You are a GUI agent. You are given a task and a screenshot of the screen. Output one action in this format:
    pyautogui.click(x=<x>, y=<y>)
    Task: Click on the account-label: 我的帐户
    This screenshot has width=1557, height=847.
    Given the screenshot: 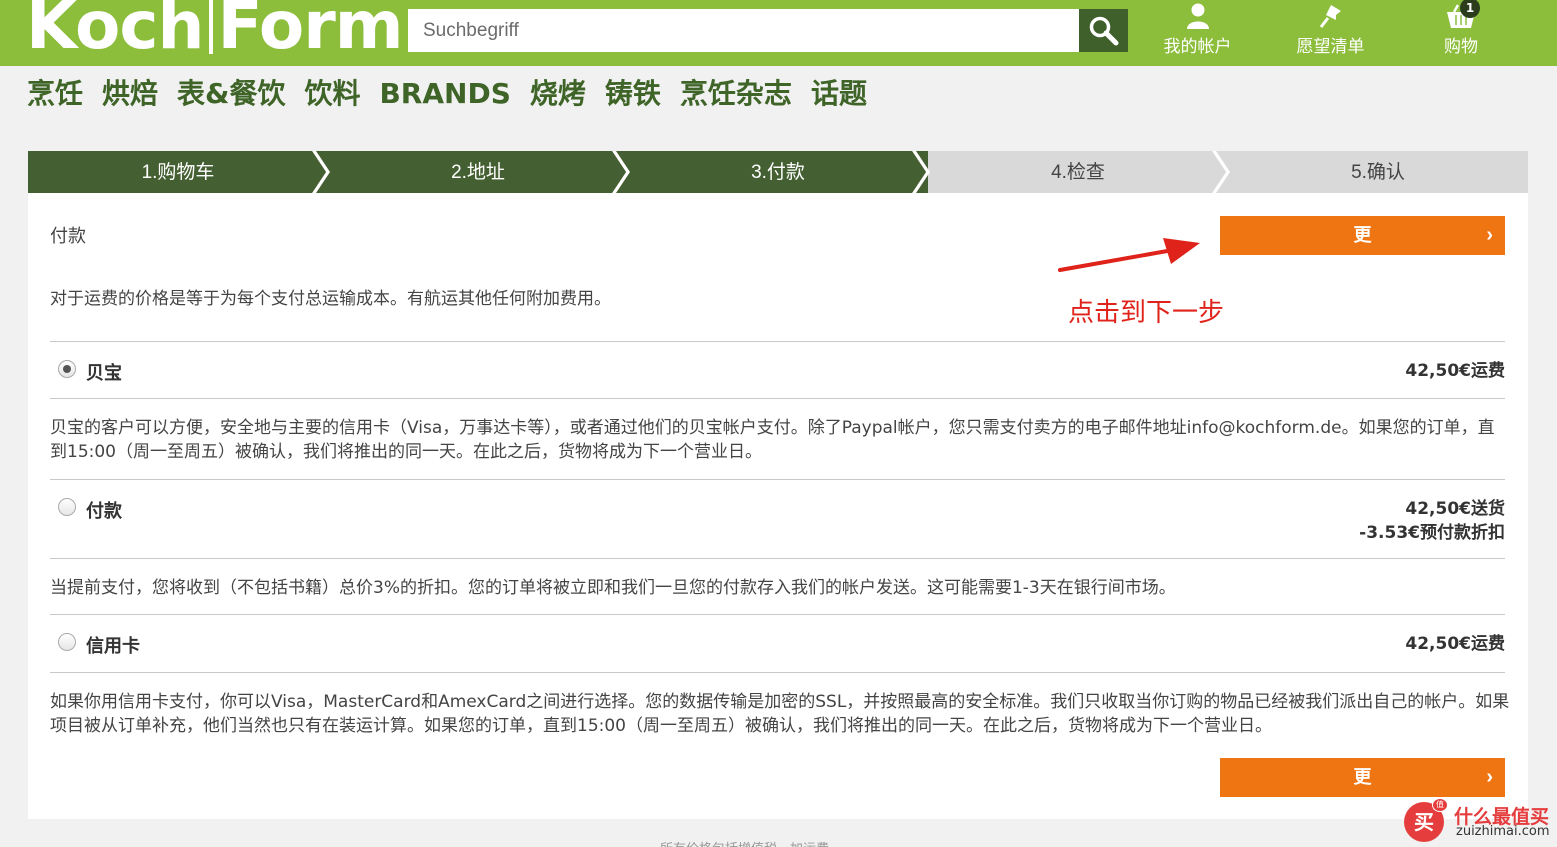 What is the action you would take?
    pyautogui.click(x=1197, y=47)
    